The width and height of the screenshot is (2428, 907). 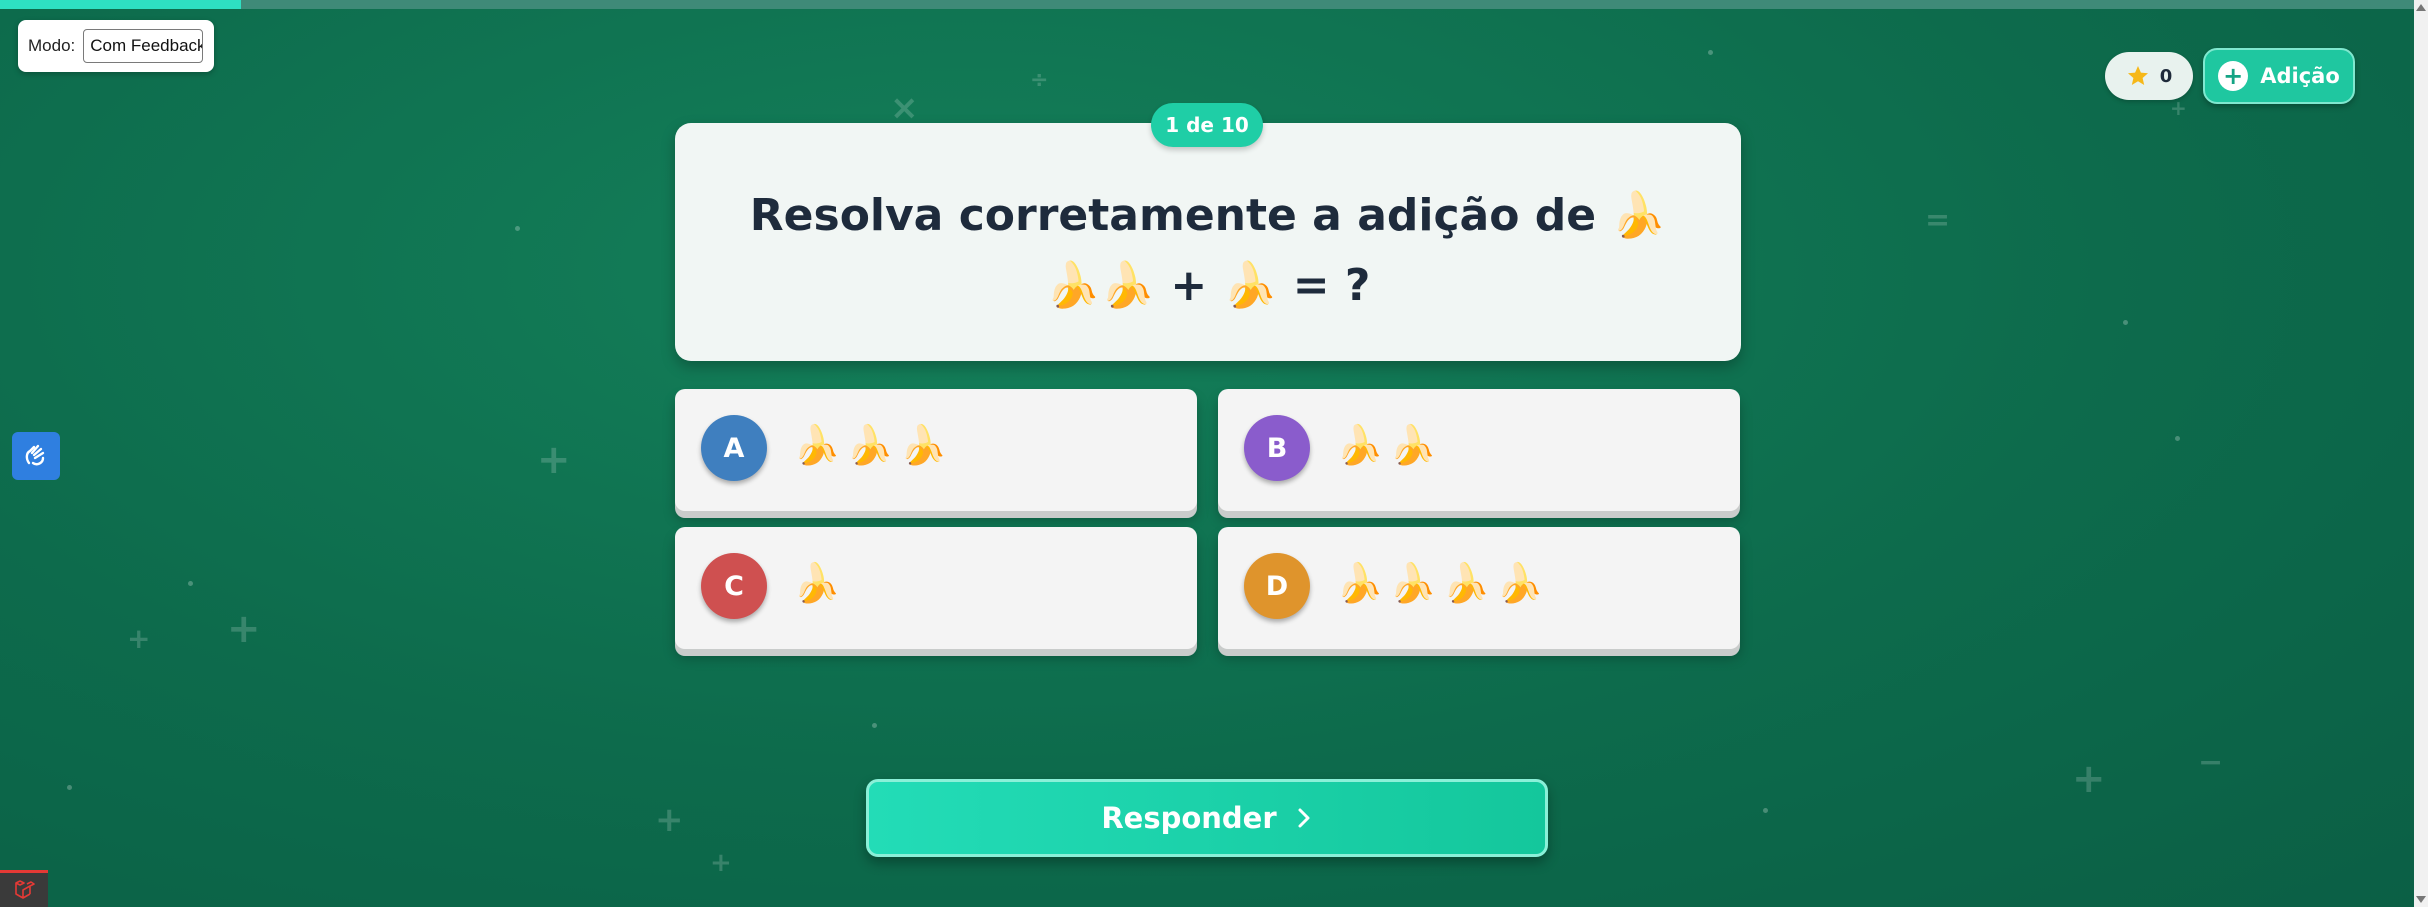 I want to click on answer-option-b: B 🍌🍌, so click(x=1479, y=450).